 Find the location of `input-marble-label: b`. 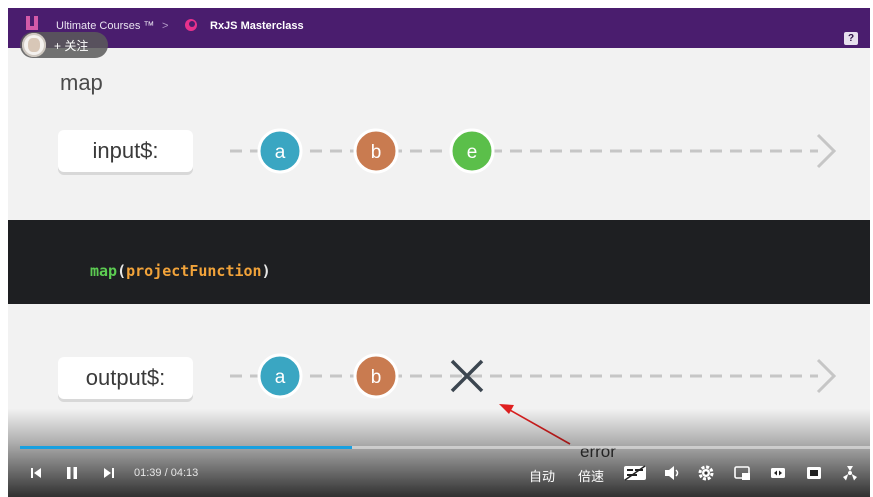

input-marble-label: b is located at coordinates (376, 152).